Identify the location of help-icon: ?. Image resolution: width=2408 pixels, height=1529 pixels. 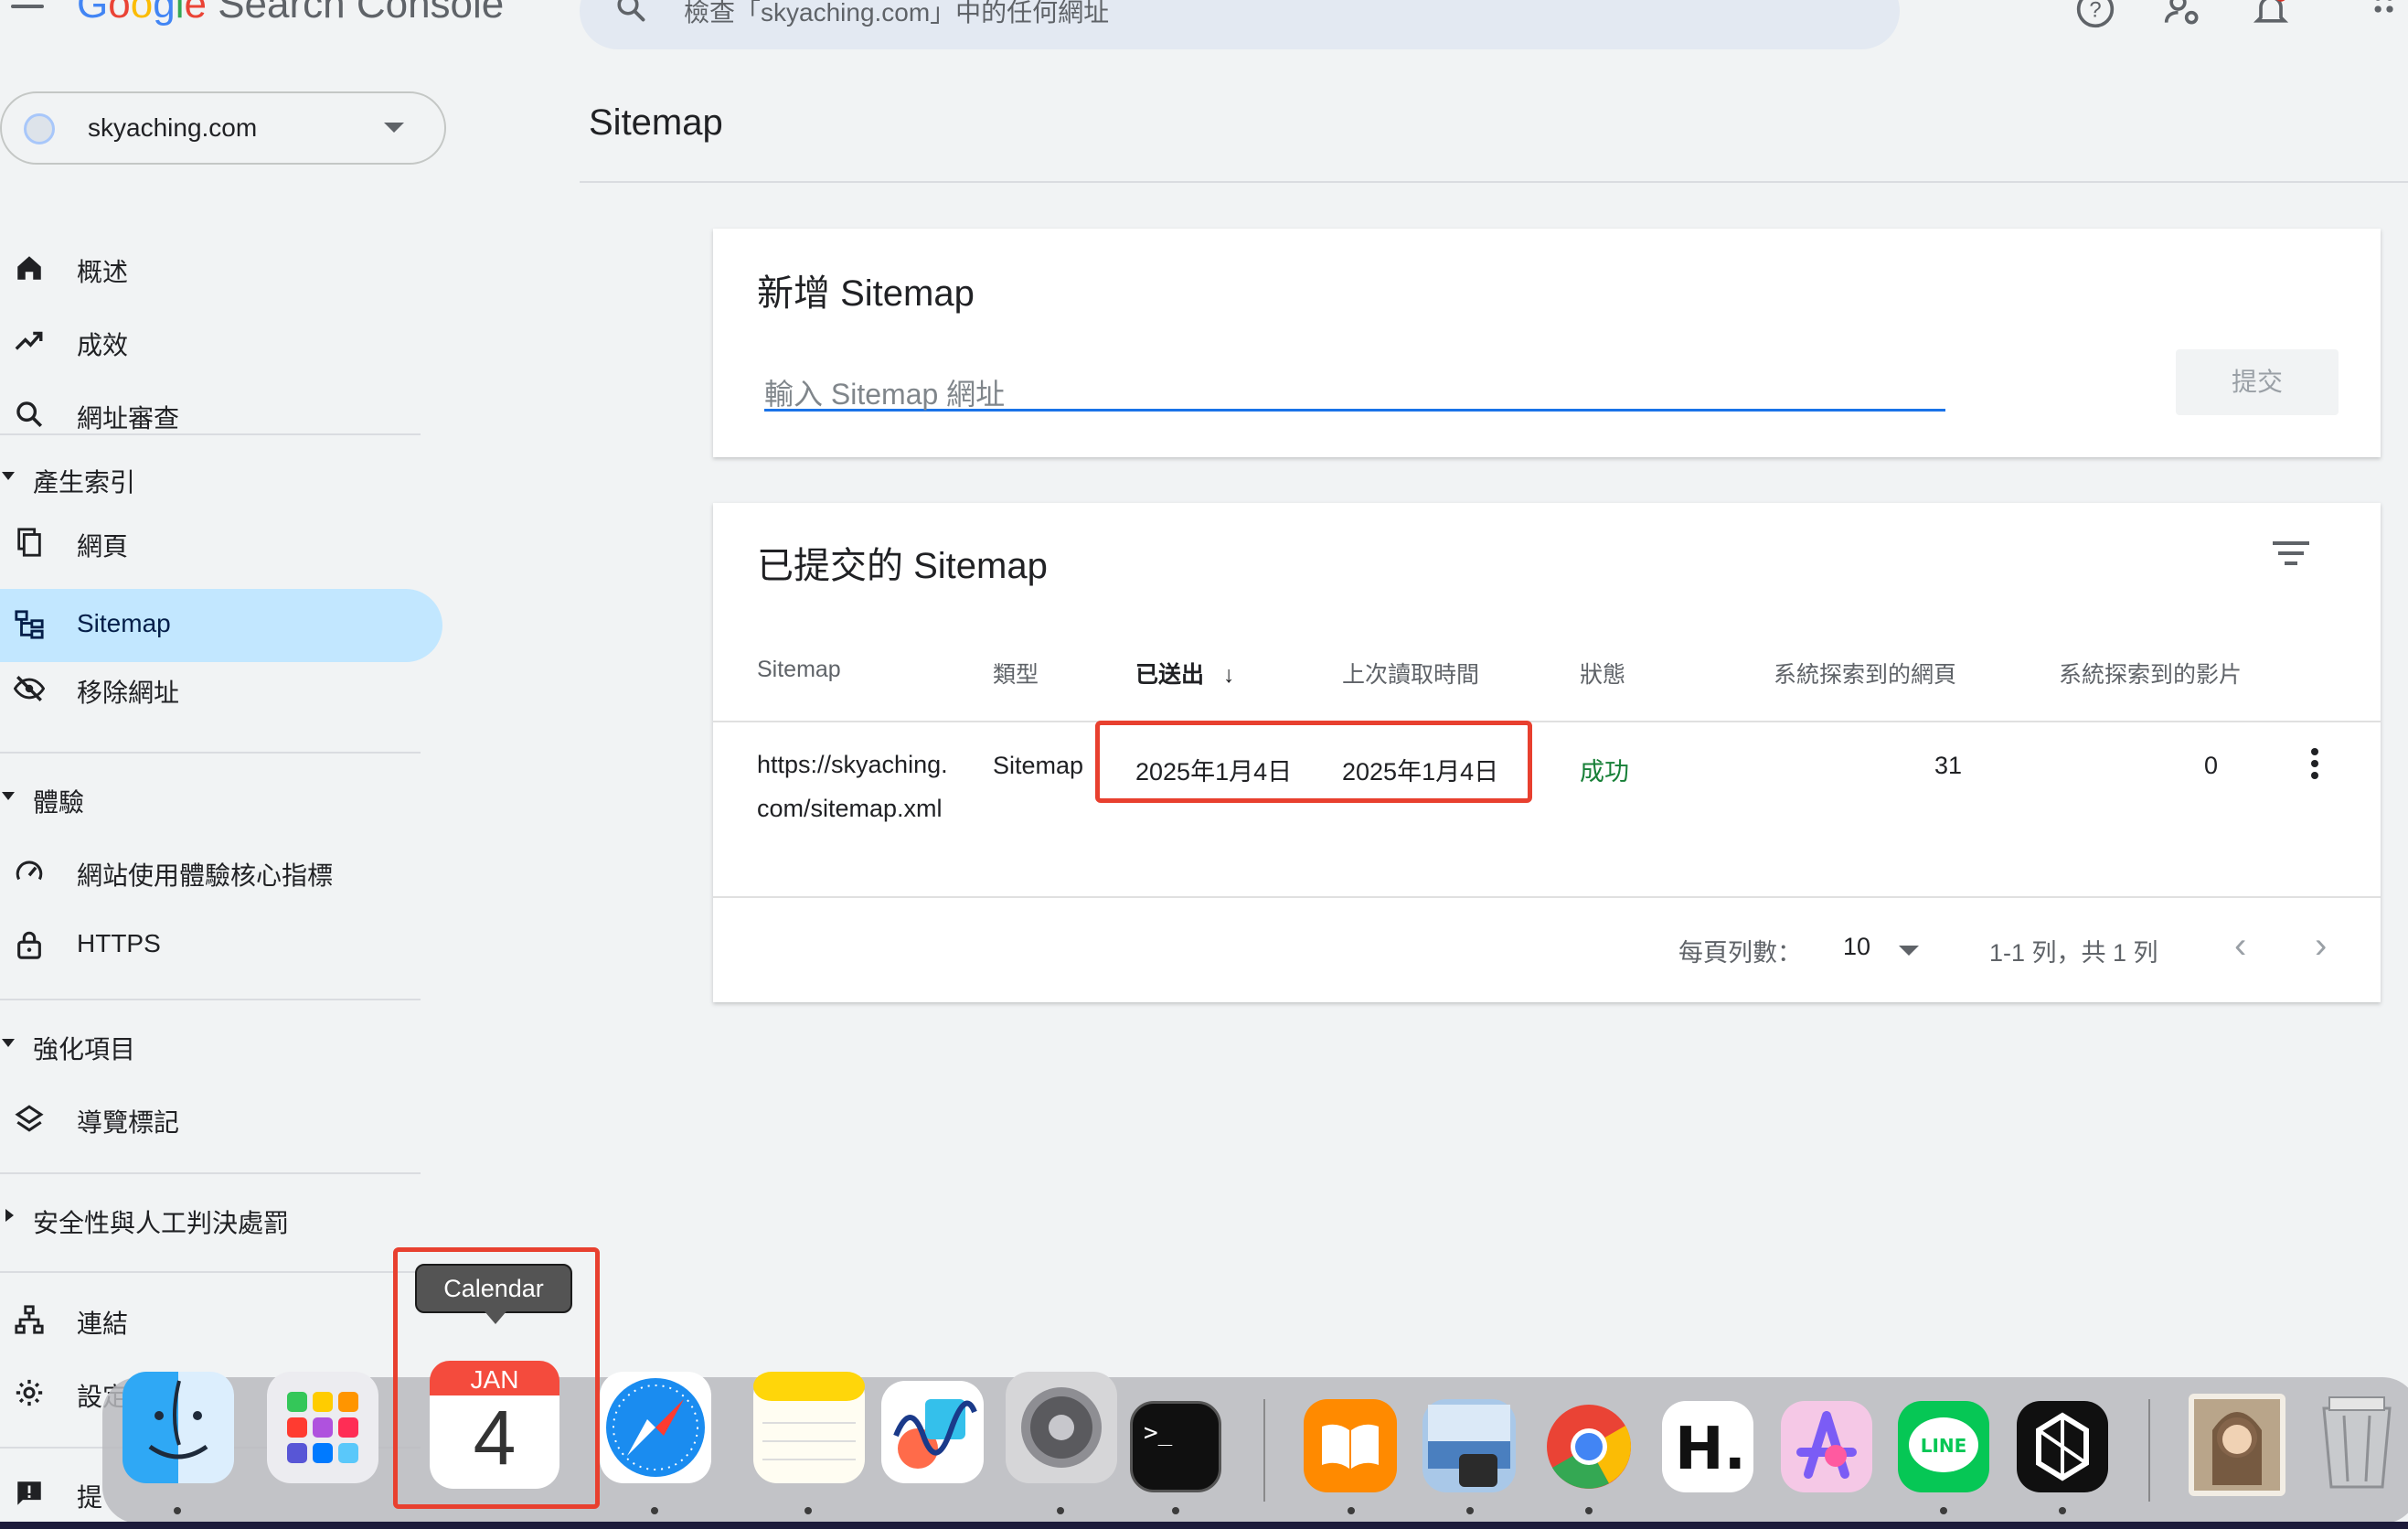
(2095, 16).